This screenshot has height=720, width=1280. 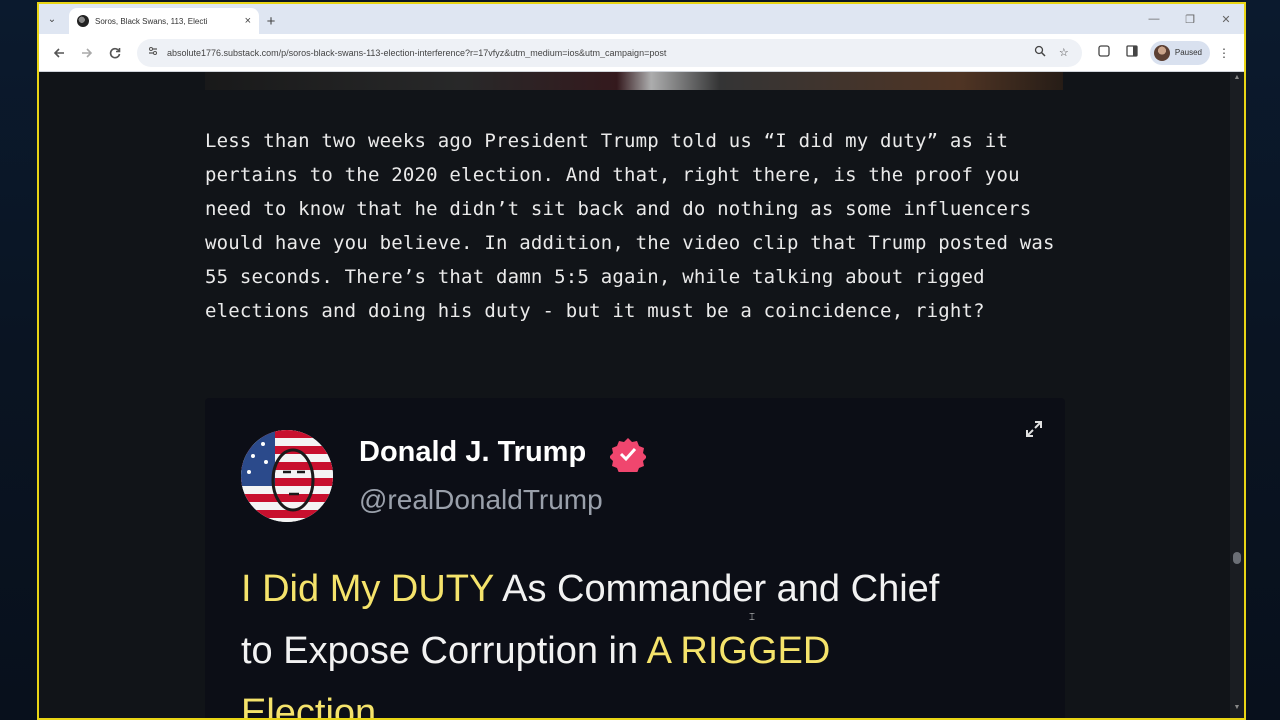 I want to click on post-highlight-2: A RIGGED, so click(x=738, y=651).